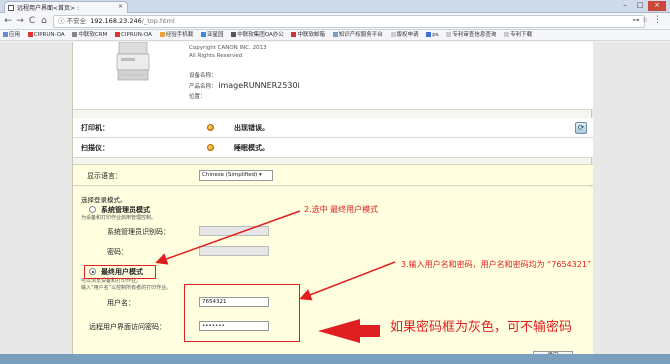  What do you see at coordinates (657, 6) in the screenshot?
I see `window-close-button: ×` at bounding box center [657, 6].